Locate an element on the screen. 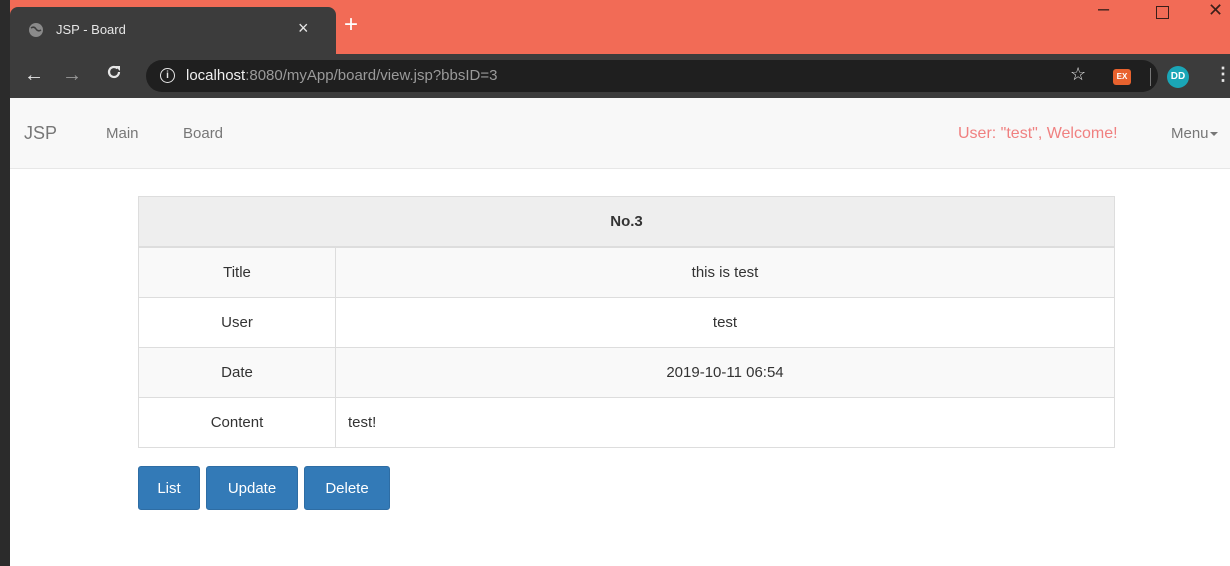 This screenshot has height=566, width=1230. menu-label: Menu is located at coordinates (1190, 133).